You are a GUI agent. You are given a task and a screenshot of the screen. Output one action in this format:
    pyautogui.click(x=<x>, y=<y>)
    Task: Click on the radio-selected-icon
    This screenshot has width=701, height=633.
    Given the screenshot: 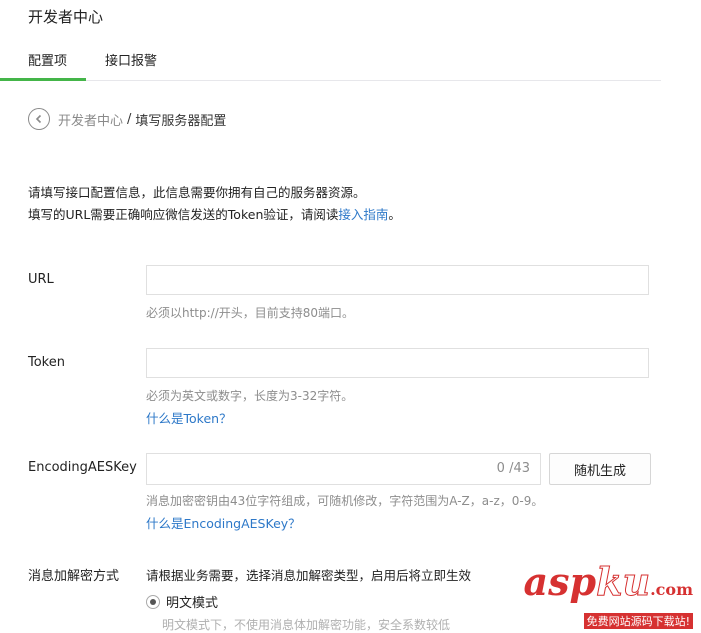 What is the action you would take?
    pyautogui.click(x=153, y=601)
    